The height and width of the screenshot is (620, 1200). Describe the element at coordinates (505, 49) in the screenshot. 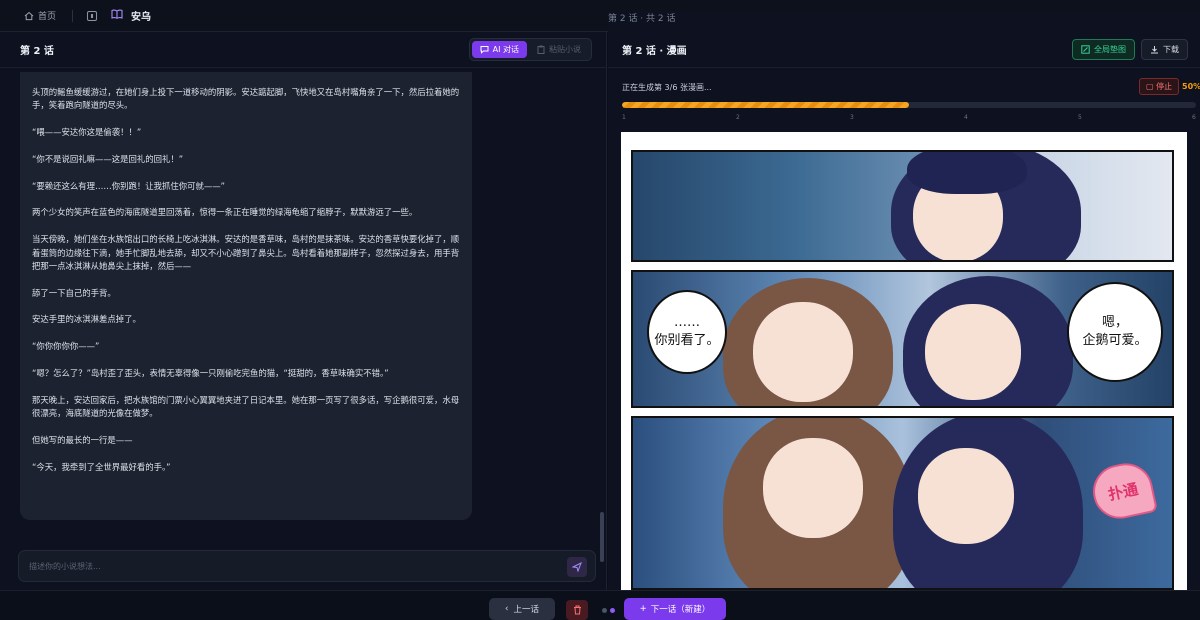

I see `tab-ai-chat-label: AI 对话` at that location.